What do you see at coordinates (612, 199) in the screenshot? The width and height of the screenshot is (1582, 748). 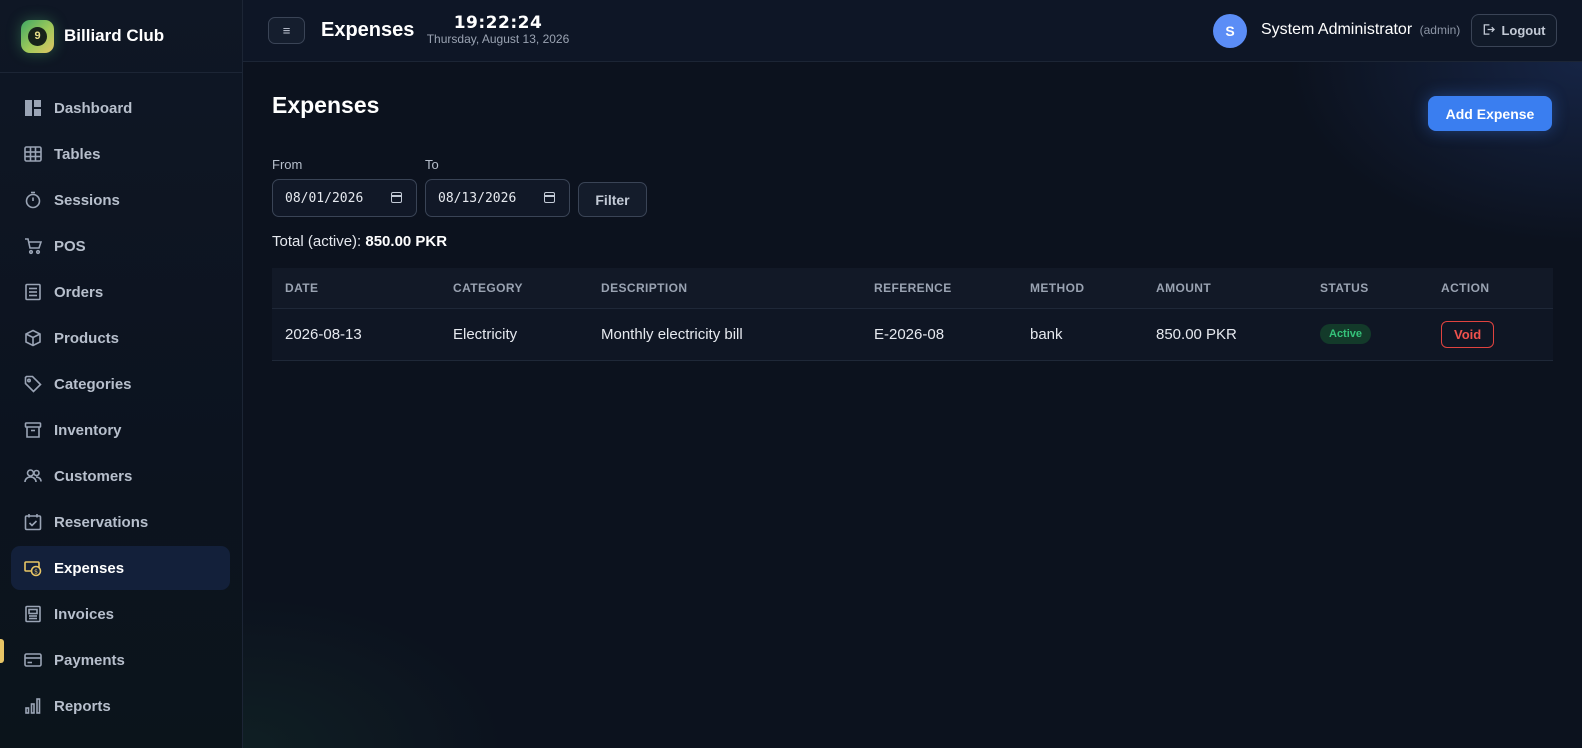 I see `filter-button: Filter` at bounding box center [612, 199].